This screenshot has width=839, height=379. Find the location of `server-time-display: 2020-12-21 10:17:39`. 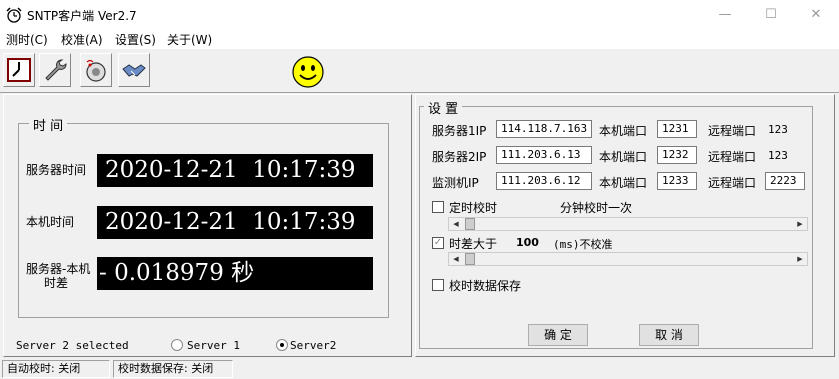

server-time-display: 2020-12-21 10:17:39 is located at coordinates (235, 170).